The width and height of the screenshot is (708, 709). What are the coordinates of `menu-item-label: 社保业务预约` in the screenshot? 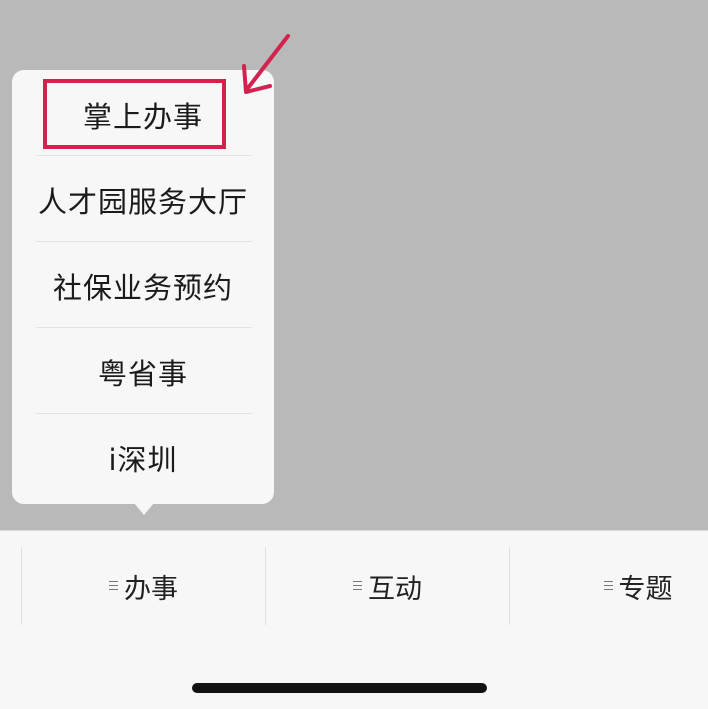 It's located at (142, 288).